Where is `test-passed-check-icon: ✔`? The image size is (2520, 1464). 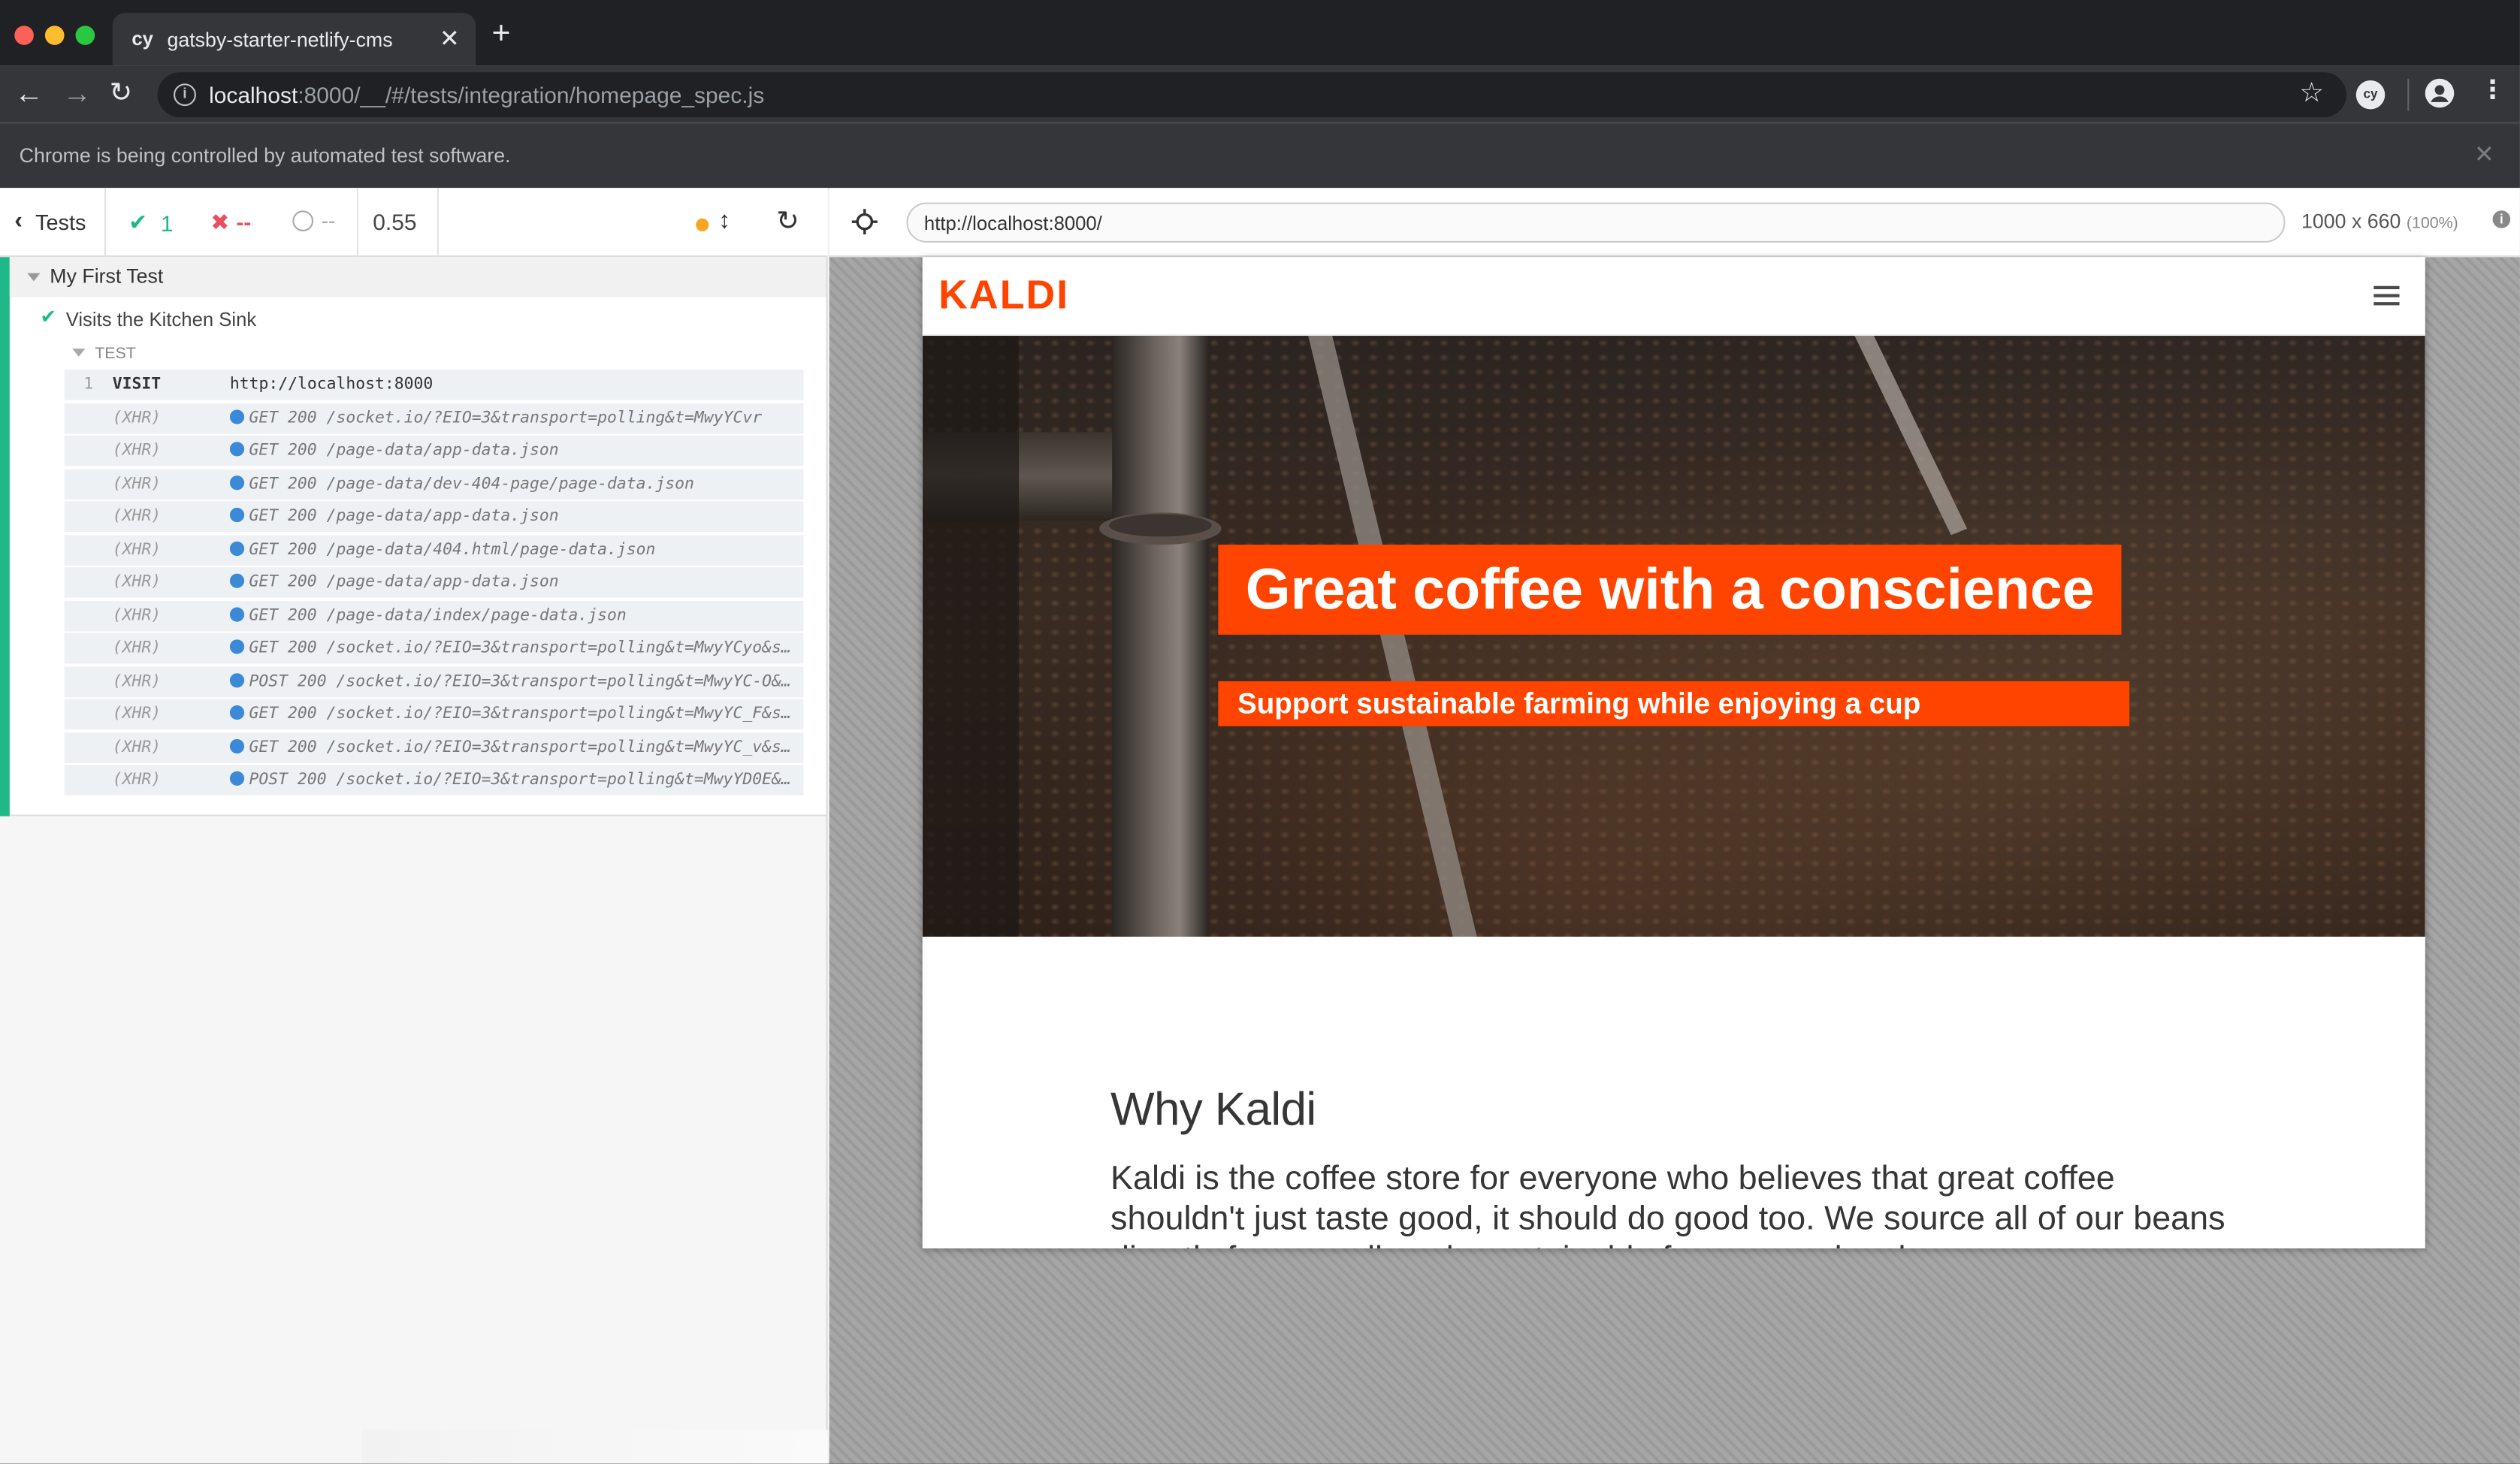
test-passed-check-icon: ✔ is located at coordinates (48, 316).